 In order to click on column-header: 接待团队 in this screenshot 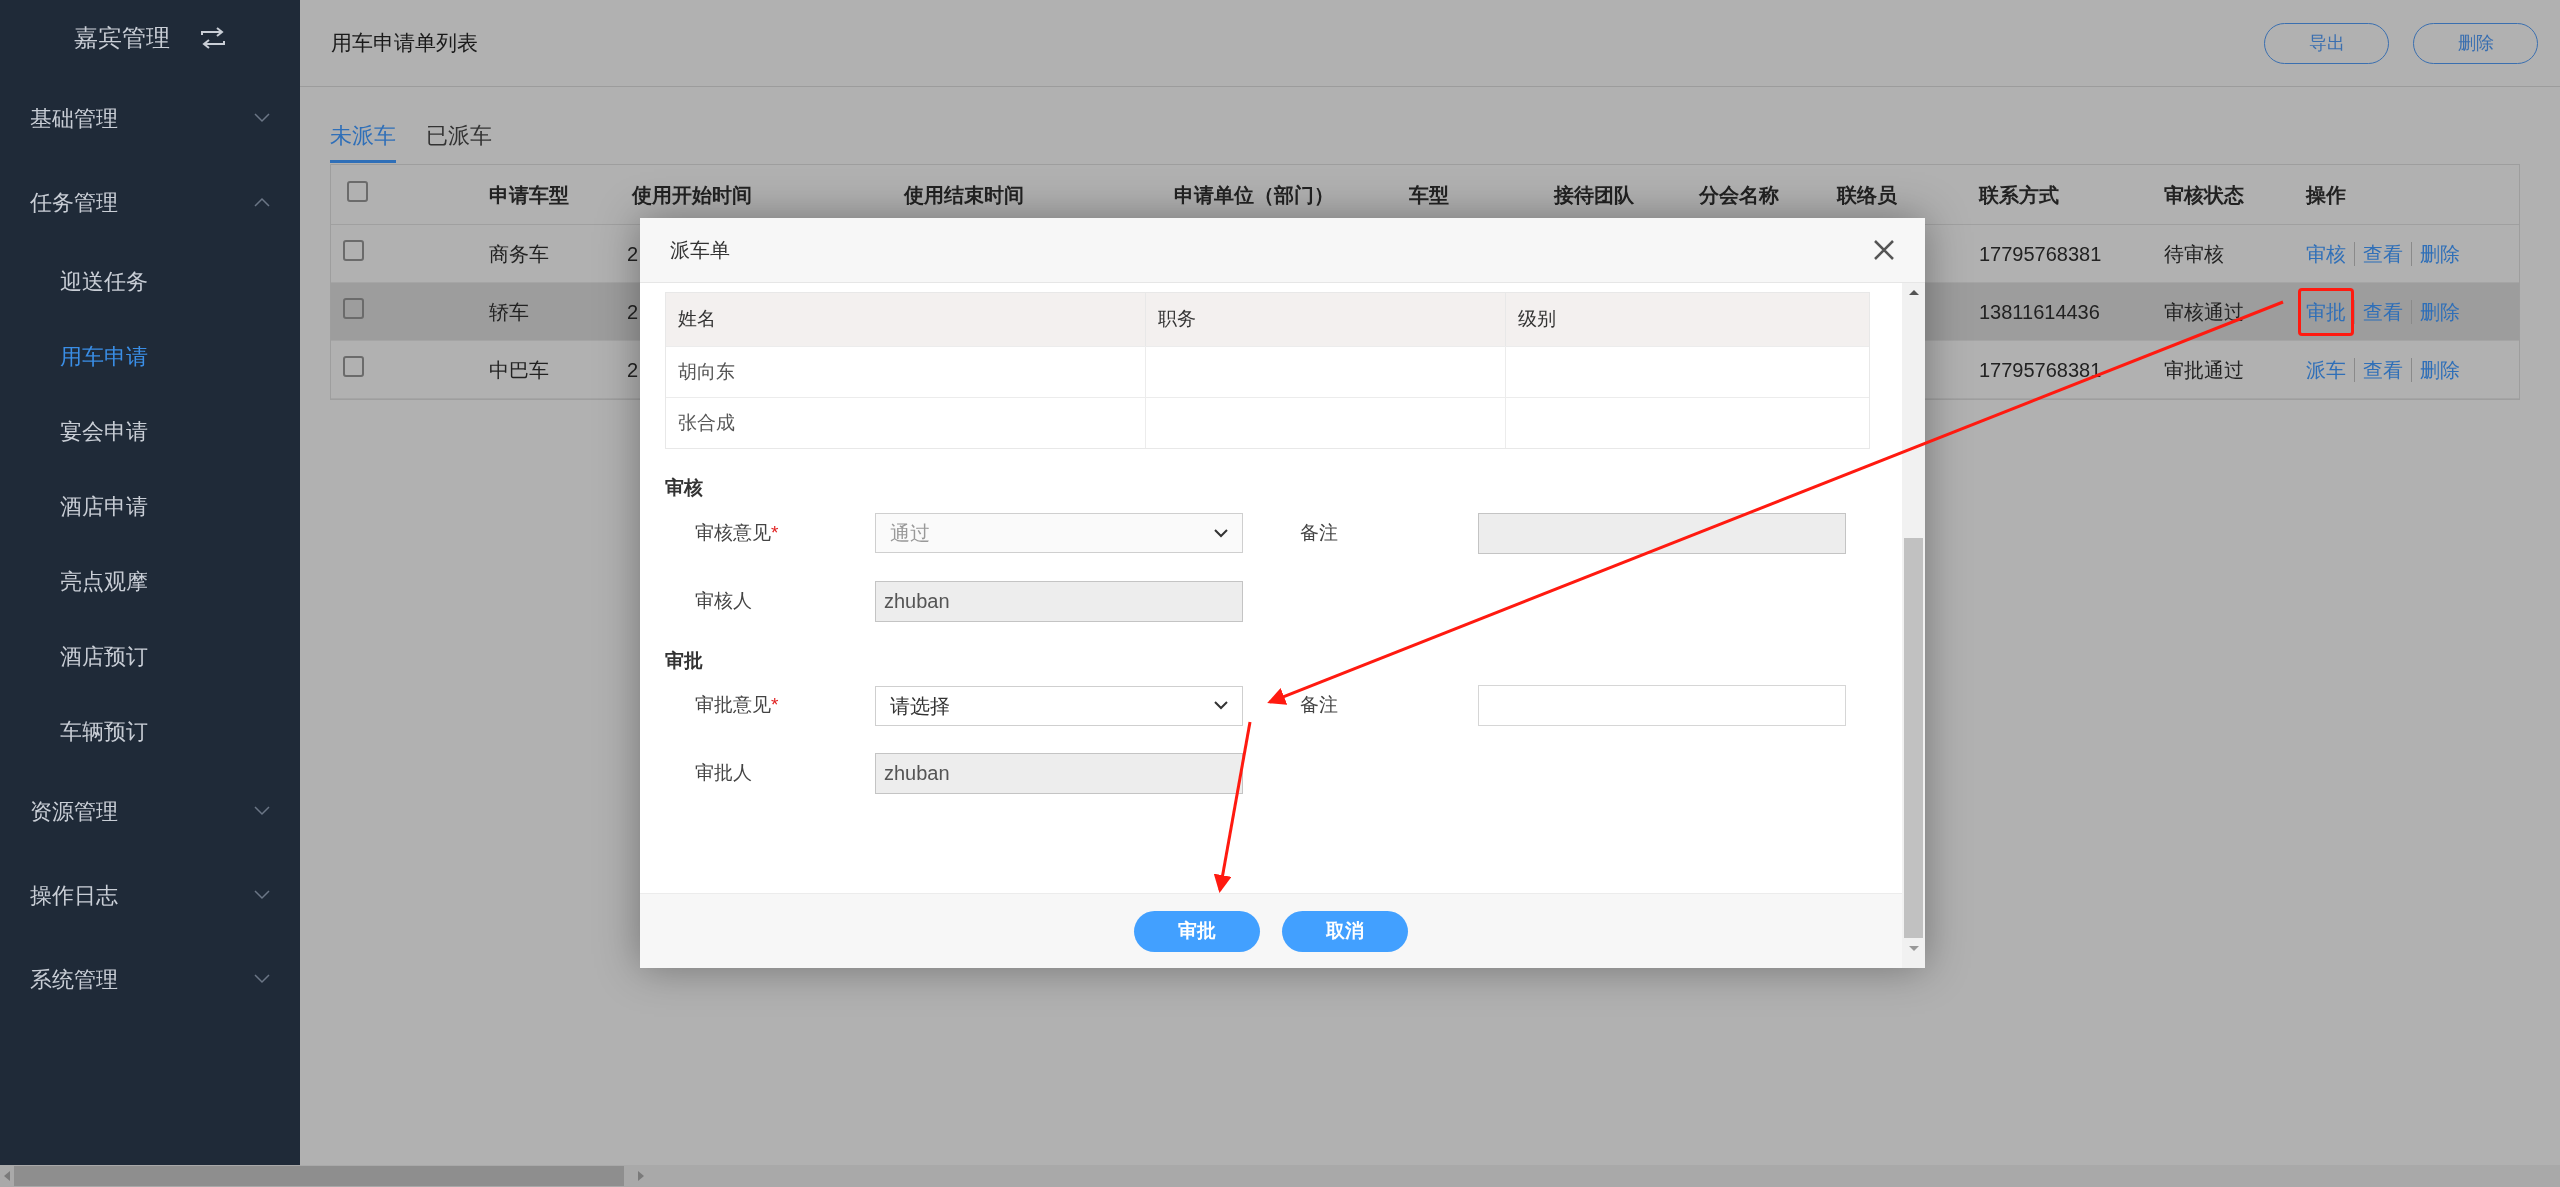, I will do `click(1594, 194)`.